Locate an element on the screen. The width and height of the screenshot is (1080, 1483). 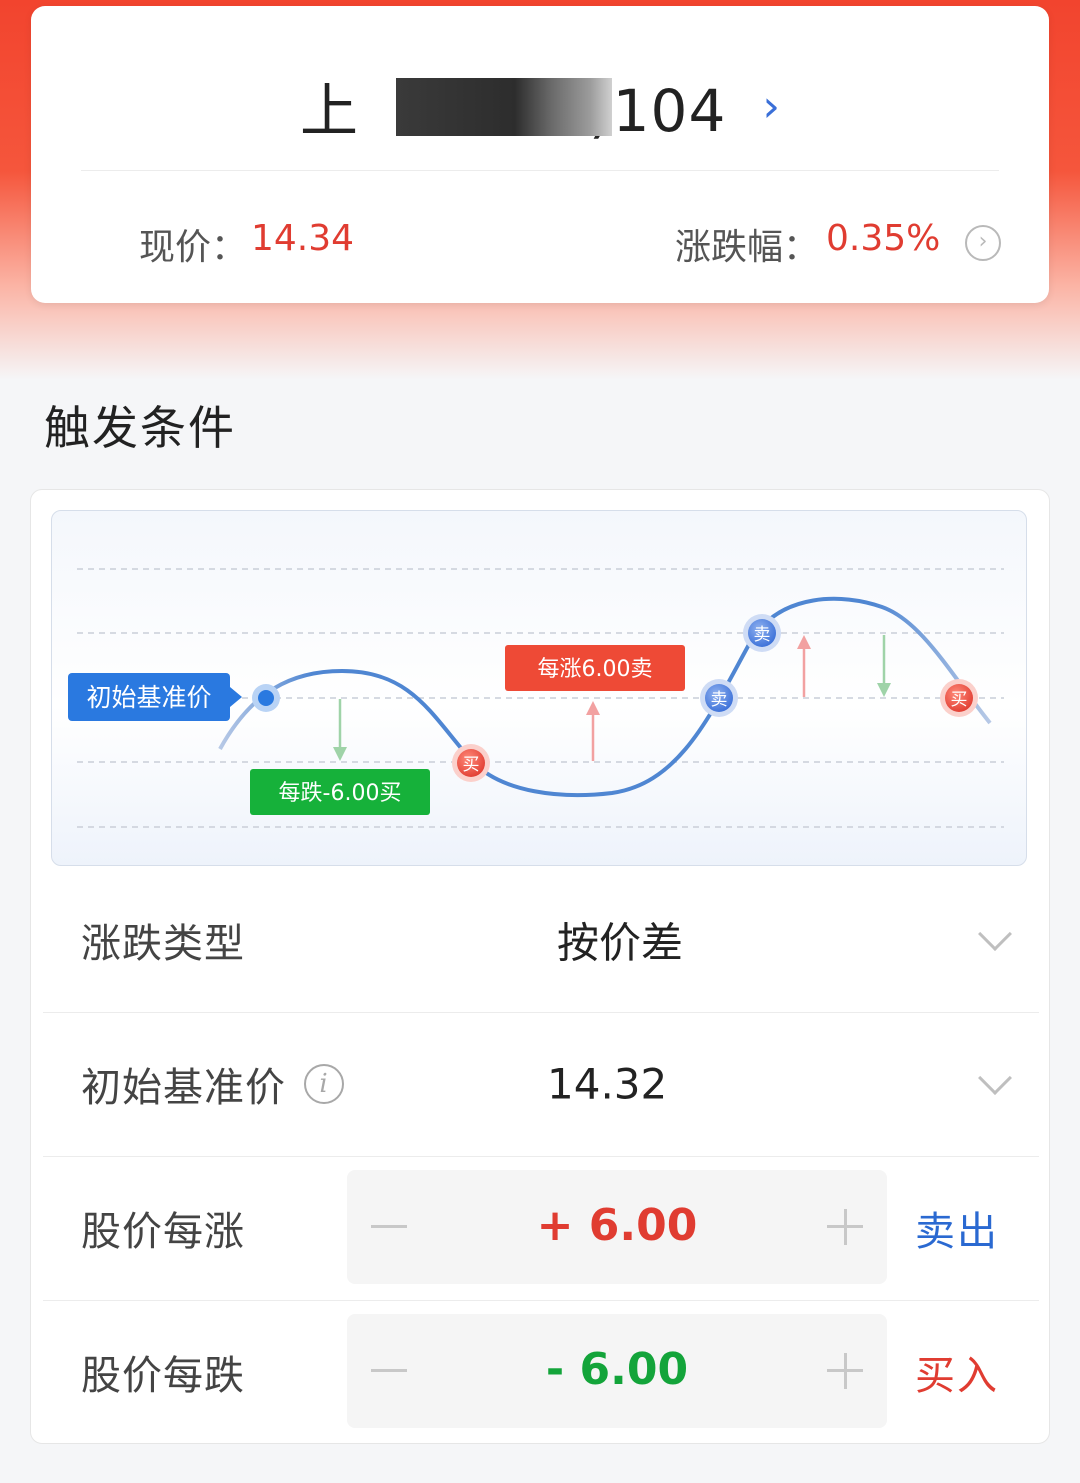
current-price-label: 现价： is located at coordinates (193, 247).